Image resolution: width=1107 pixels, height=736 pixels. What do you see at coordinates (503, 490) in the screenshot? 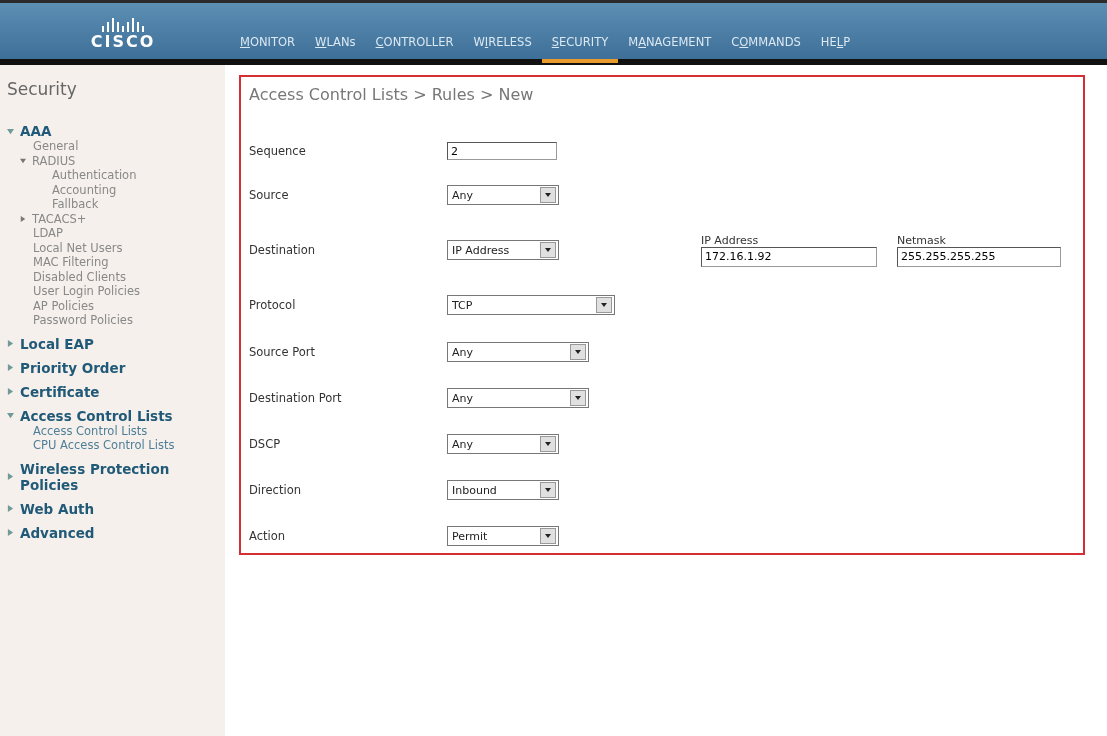
I see `dropdown: Inbound` at bounding box center [503, 490].